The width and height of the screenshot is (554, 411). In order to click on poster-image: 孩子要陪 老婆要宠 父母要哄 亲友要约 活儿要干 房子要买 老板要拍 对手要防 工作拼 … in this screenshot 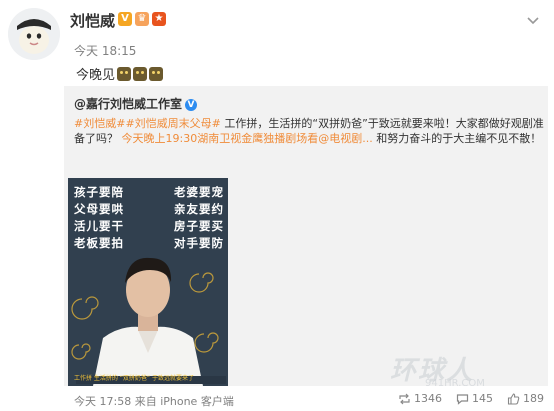, I will do `click(148, 282)`.